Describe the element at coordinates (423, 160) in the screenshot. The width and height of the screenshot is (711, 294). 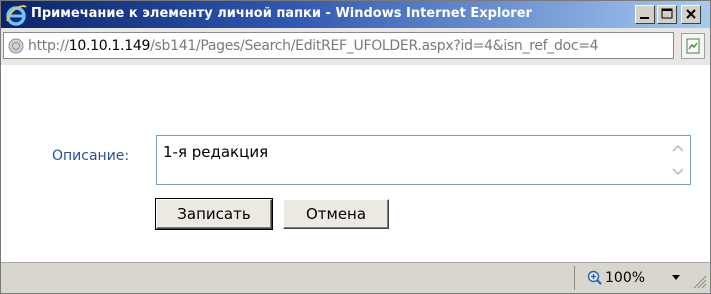
I see `description-field: 1-я редакция` at that location.